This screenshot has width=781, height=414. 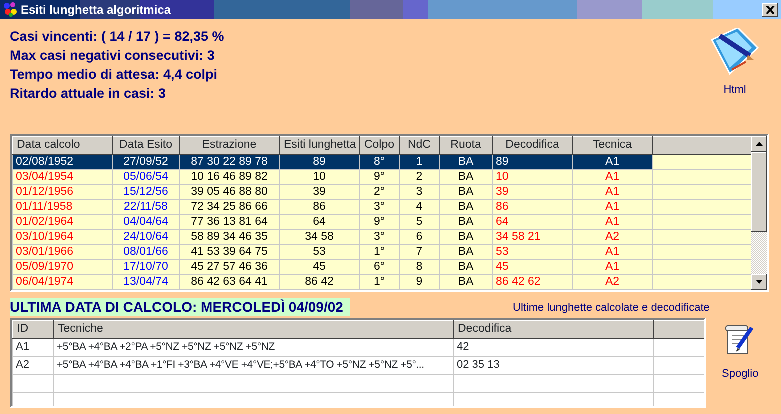 What do you see at coordinates (146, 222) in the screenshot?
I see `table-cell: 04/04/64` at bounding box center [146, 222].